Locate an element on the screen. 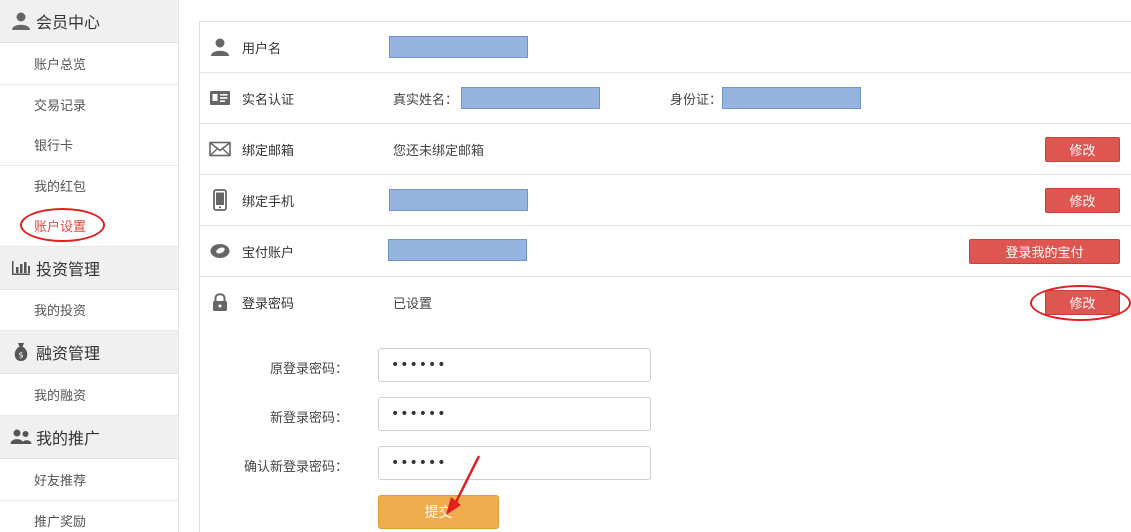 The height and width of the screenshot is (532, 1131). lock-icon is located at coordinates (220, 302).